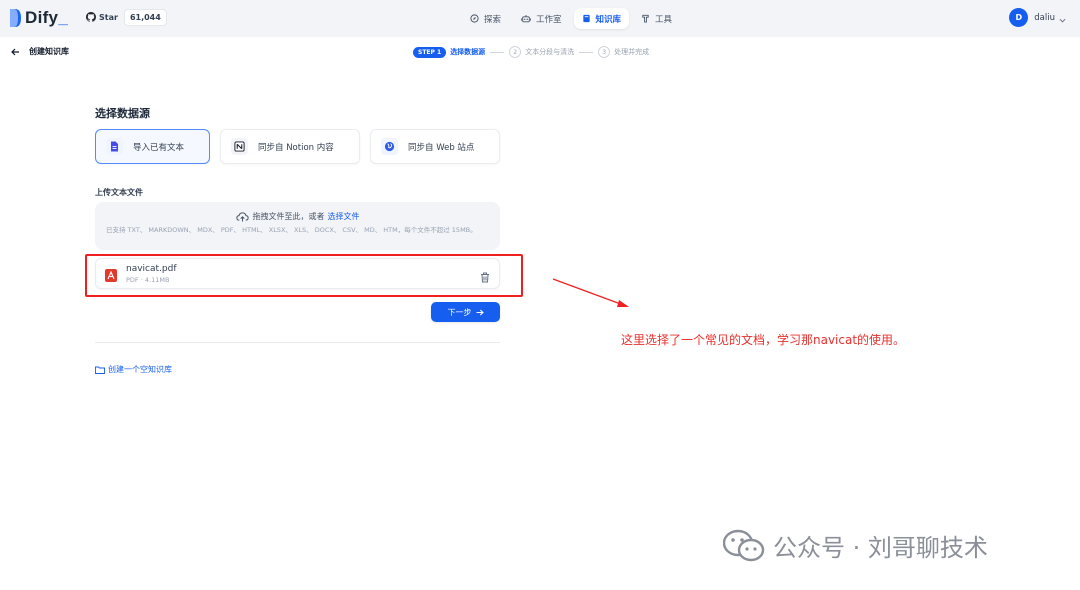 The height and width of the screenshot is (590, 1080). What do you see at coordinates (604, 52) in the screenshot?
I see `step-3-number: 3` at bounding box center [604, 52].